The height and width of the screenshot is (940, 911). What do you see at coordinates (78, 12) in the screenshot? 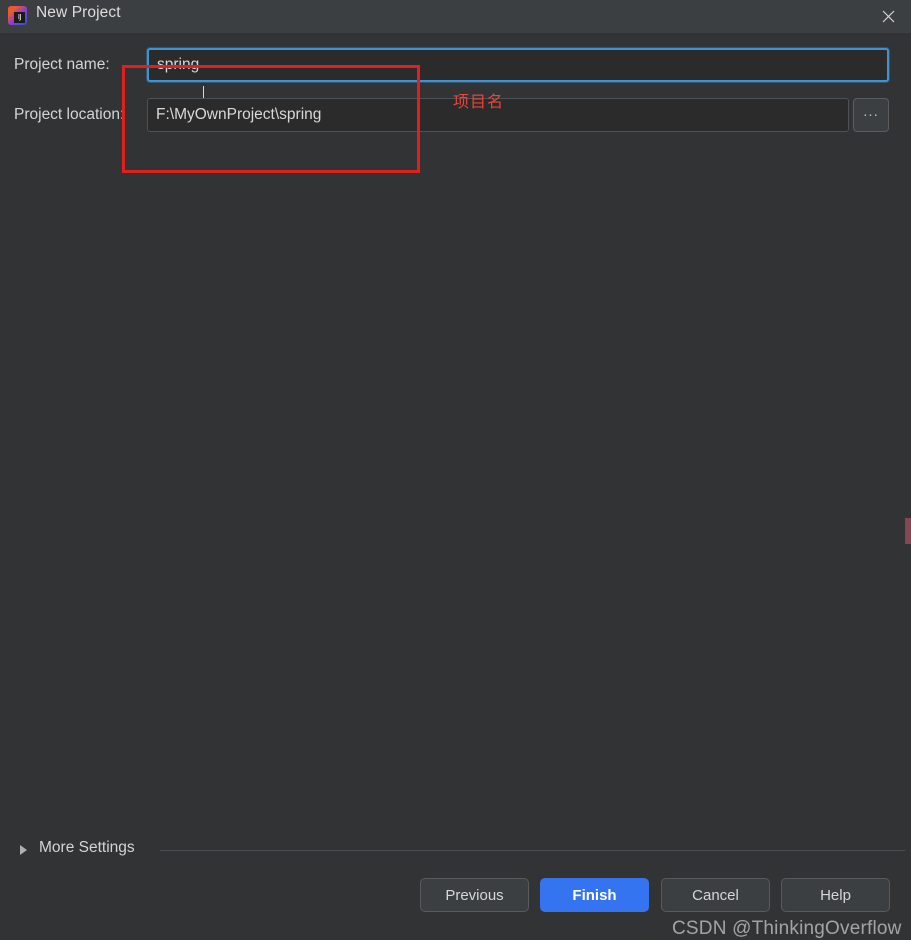
I see `window-title: New Project` at bounding box center [78, 12].